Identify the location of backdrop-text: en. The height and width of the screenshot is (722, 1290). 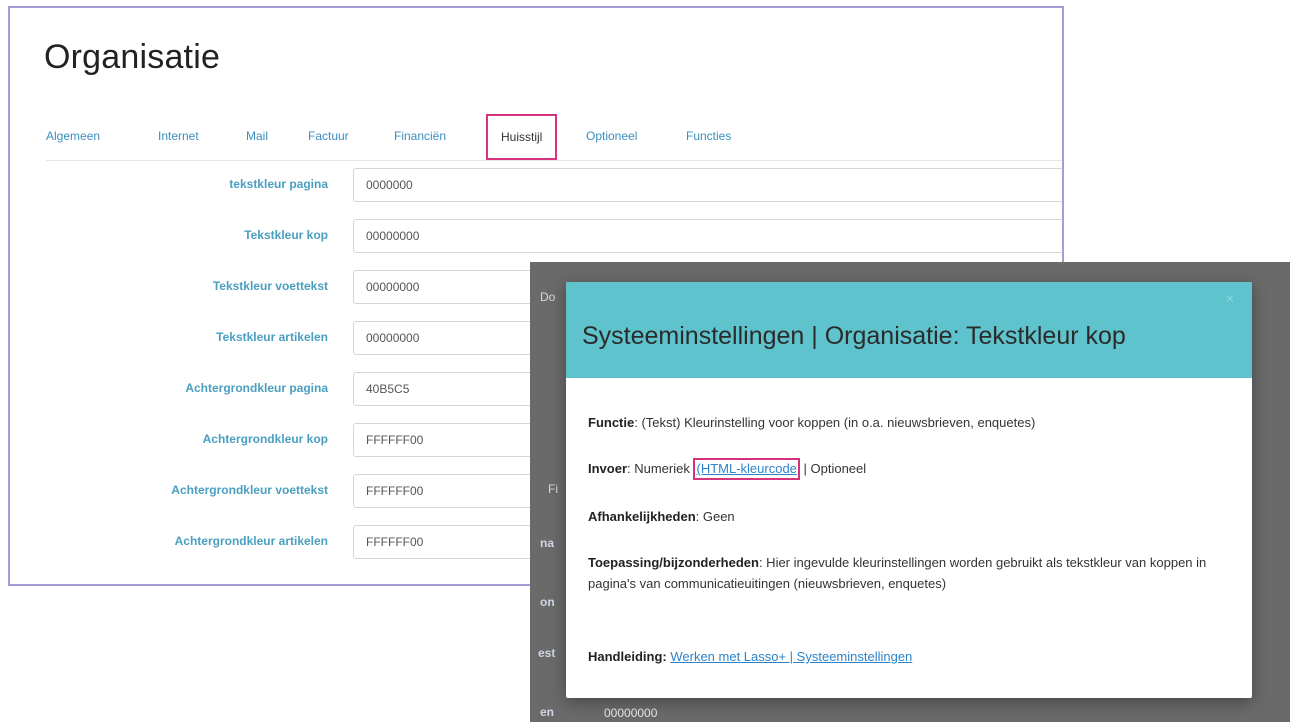
(547, 712).